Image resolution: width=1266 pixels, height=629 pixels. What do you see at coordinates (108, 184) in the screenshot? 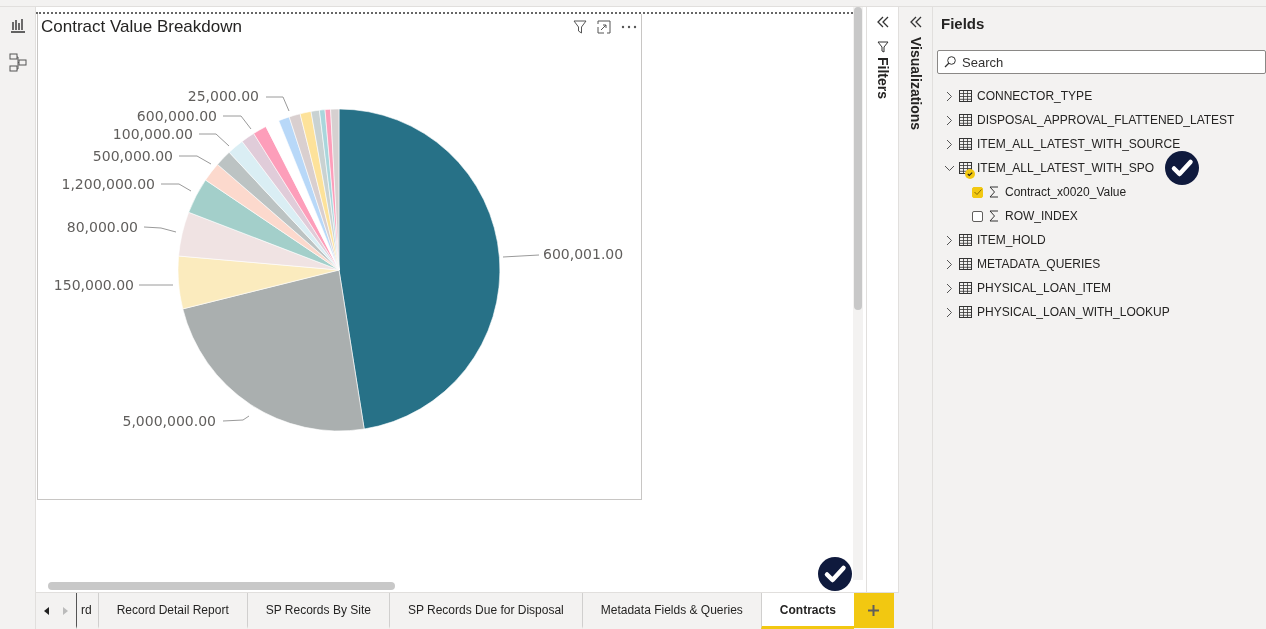
I see `slice-label: 1,200,000.00` at bounding box center [108, 184].